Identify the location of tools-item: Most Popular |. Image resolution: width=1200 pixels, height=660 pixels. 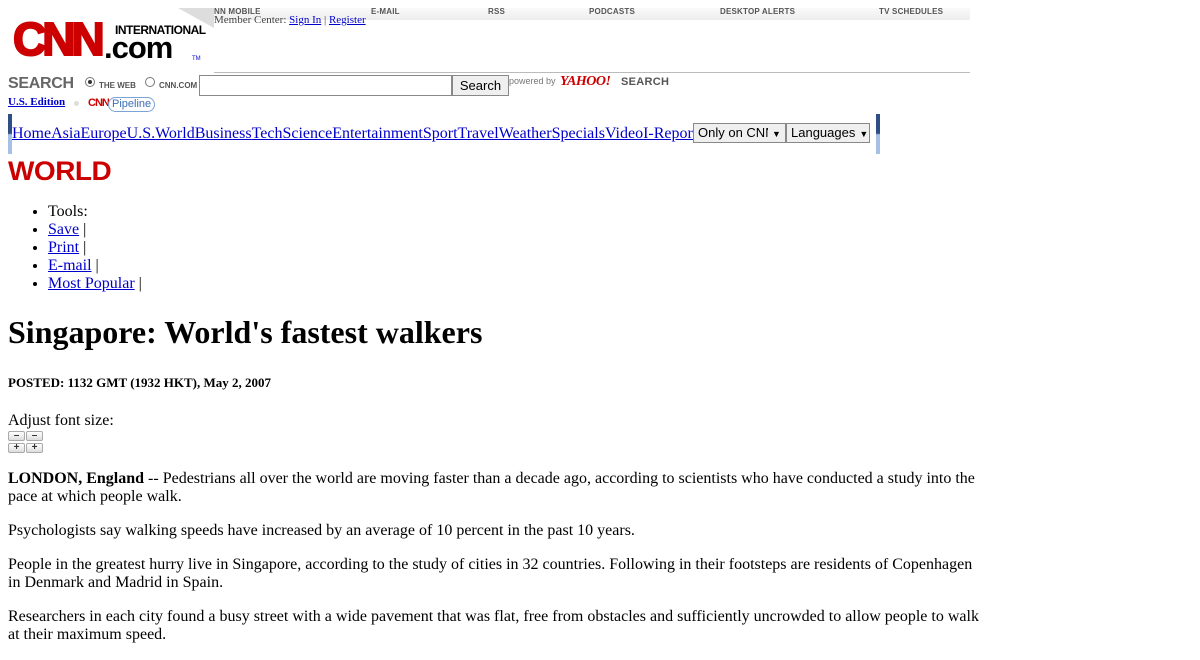
(95, 284).